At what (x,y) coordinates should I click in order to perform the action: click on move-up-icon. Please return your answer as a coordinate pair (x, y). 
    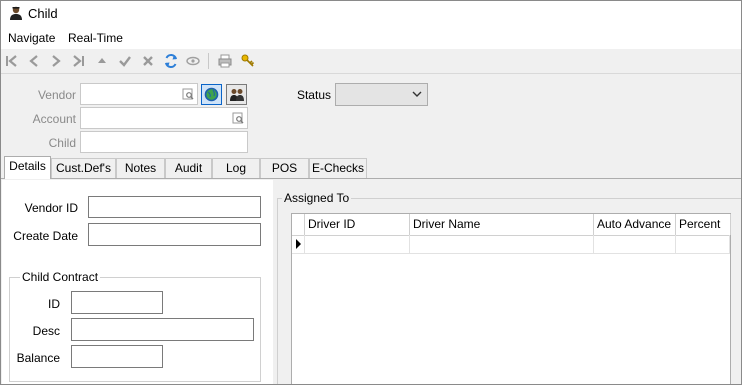
    Looking at the image, I should click on (102, 61).